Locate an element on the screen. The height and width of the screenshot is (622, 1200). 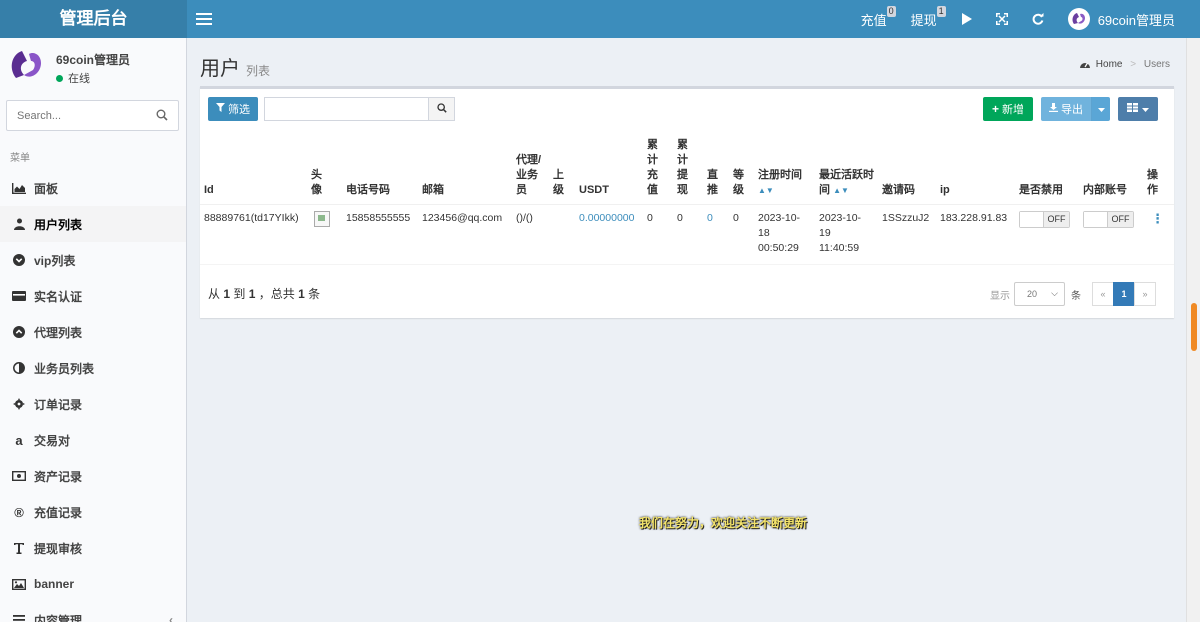
scrollbar-thumb is located at coordinates (1194, 327).